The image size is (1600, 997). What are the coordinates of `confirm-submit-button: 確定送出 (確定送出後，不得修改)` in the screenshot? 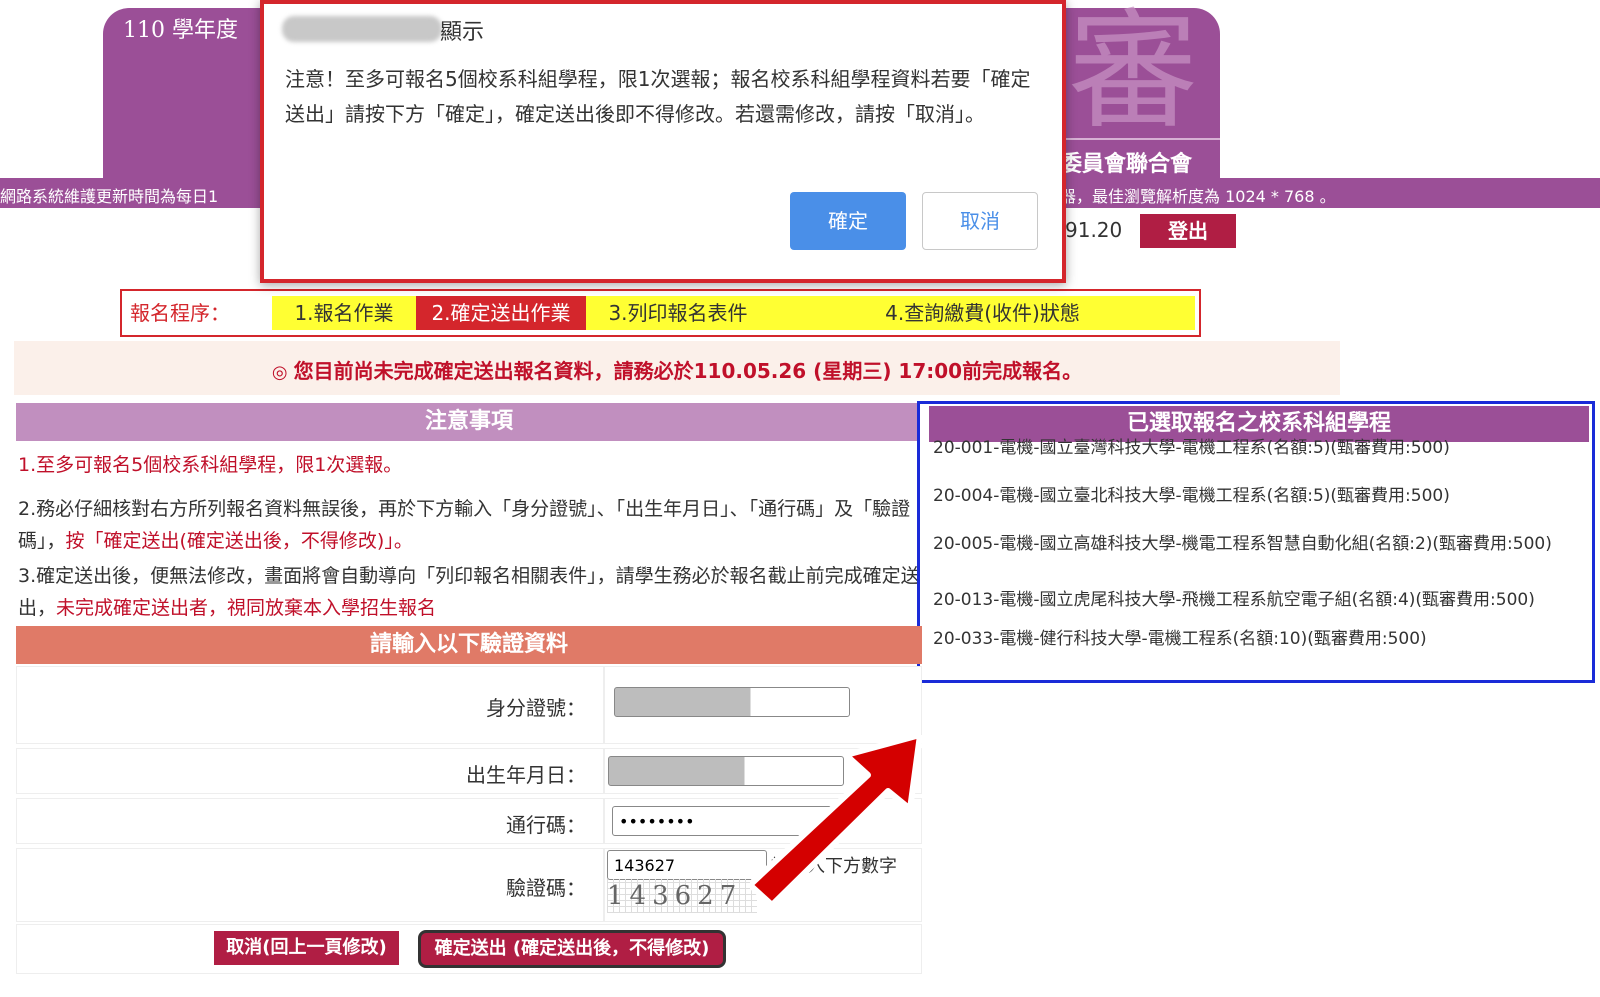 It's located at (572, 949).